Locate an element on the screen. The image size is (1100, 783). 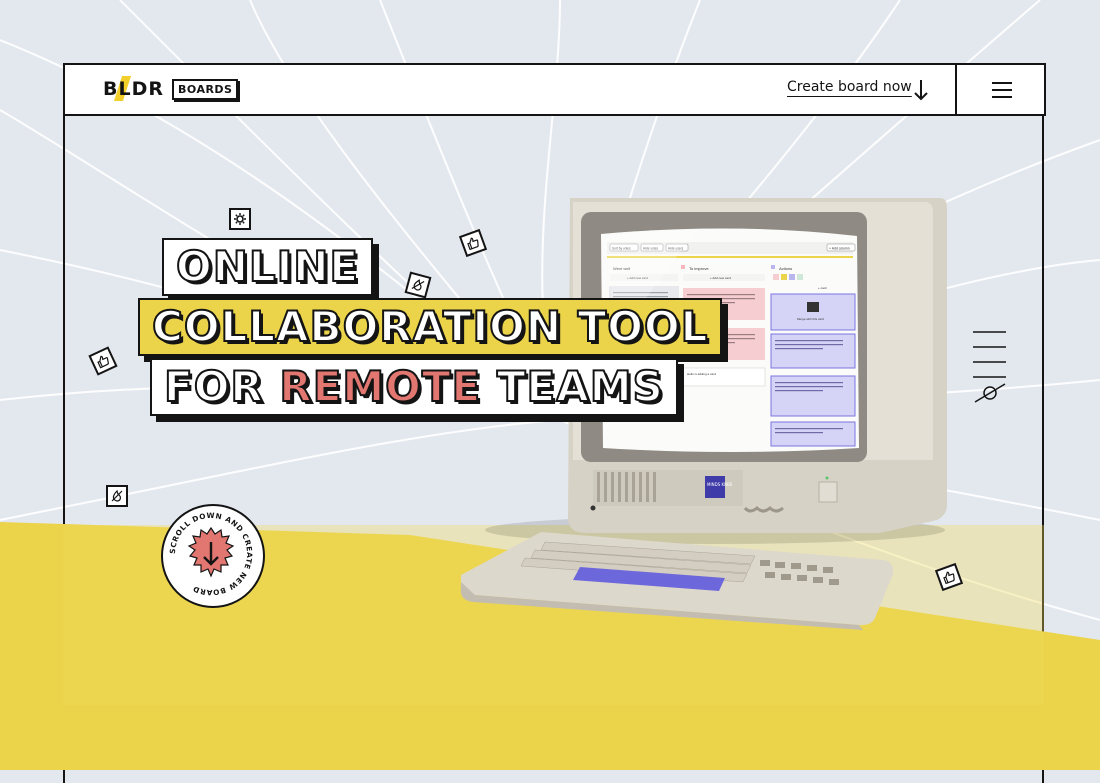
scroll-down-badge: SCROLL DOWN AND CREATE NEW BOARD is located at coordinates (213, 556).